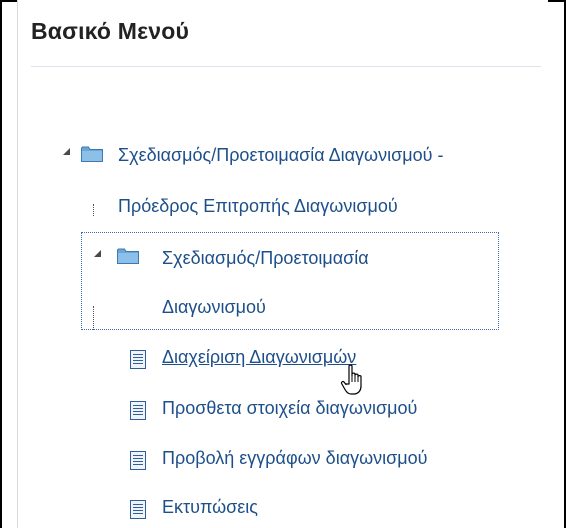 This screenshot has width=566, height=528. What do you see at coordinates (289, 408) in the screenshot?
I see `menu-item-additional-info: Προσθετα στοιχεία διαγωνισμού` at bounding box center [289, 408].